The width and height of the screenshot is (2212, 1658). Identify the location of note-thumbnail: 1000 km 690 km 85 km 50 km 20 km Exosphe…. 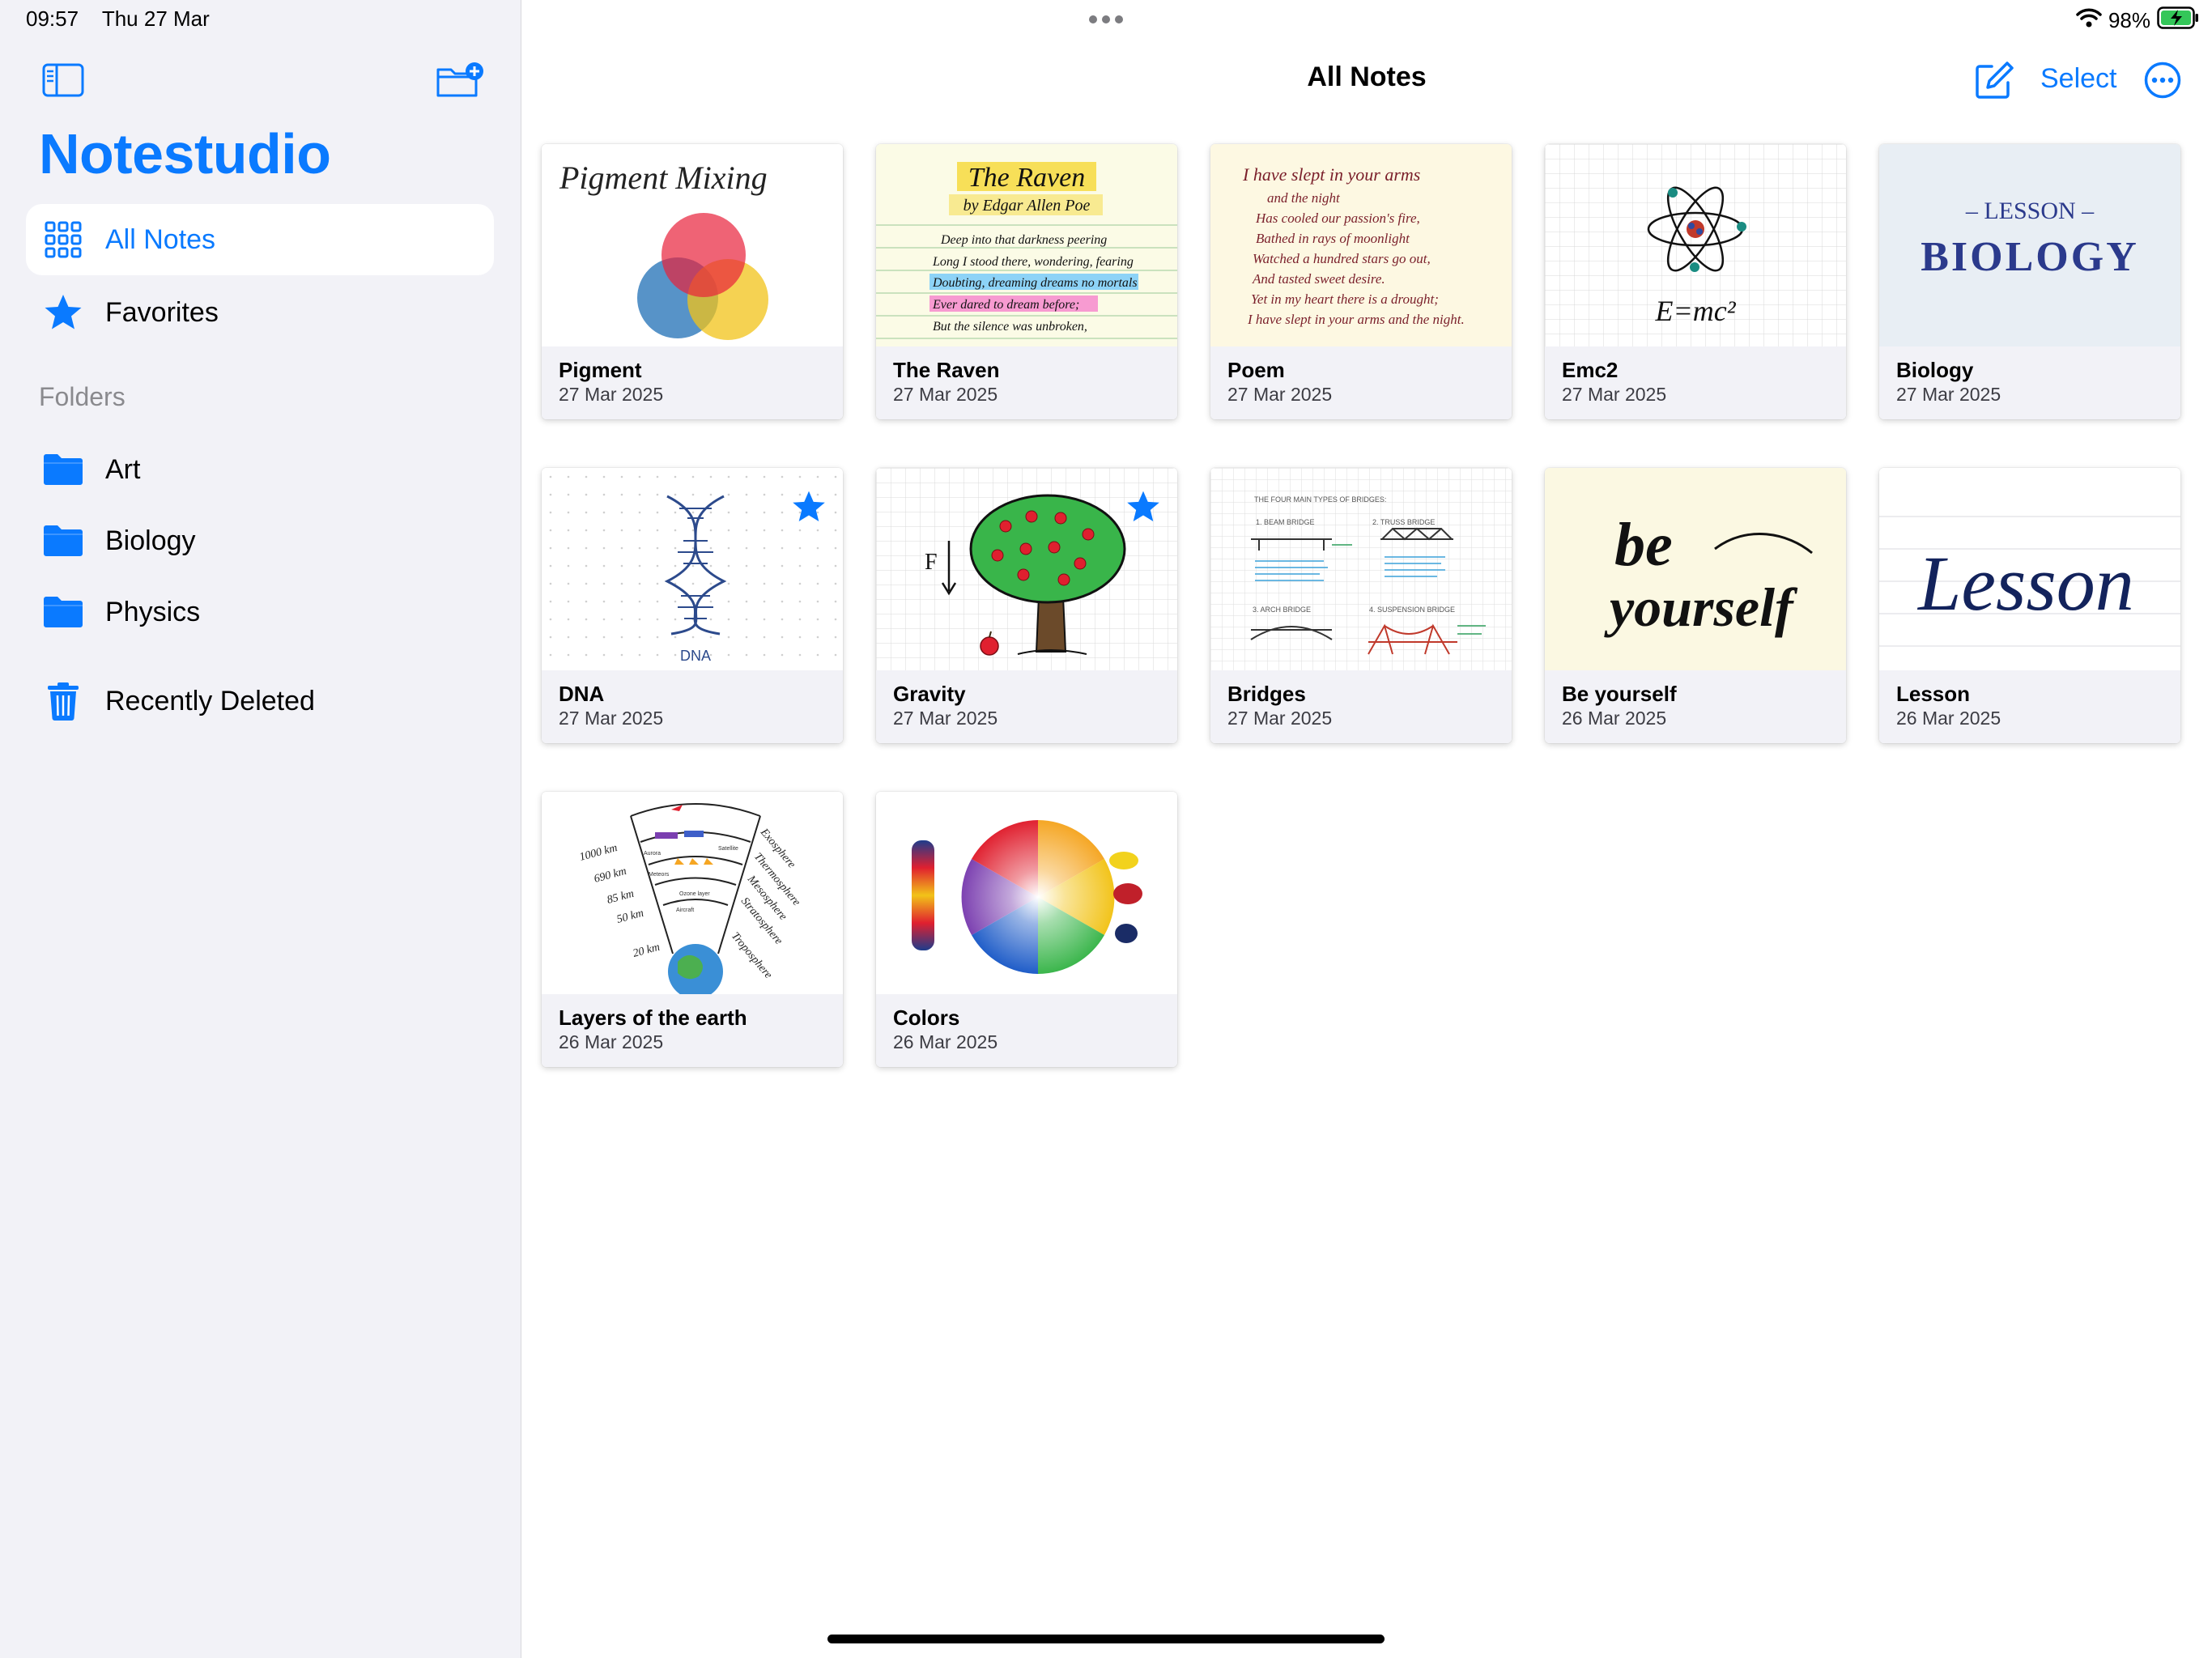
(693, 893).